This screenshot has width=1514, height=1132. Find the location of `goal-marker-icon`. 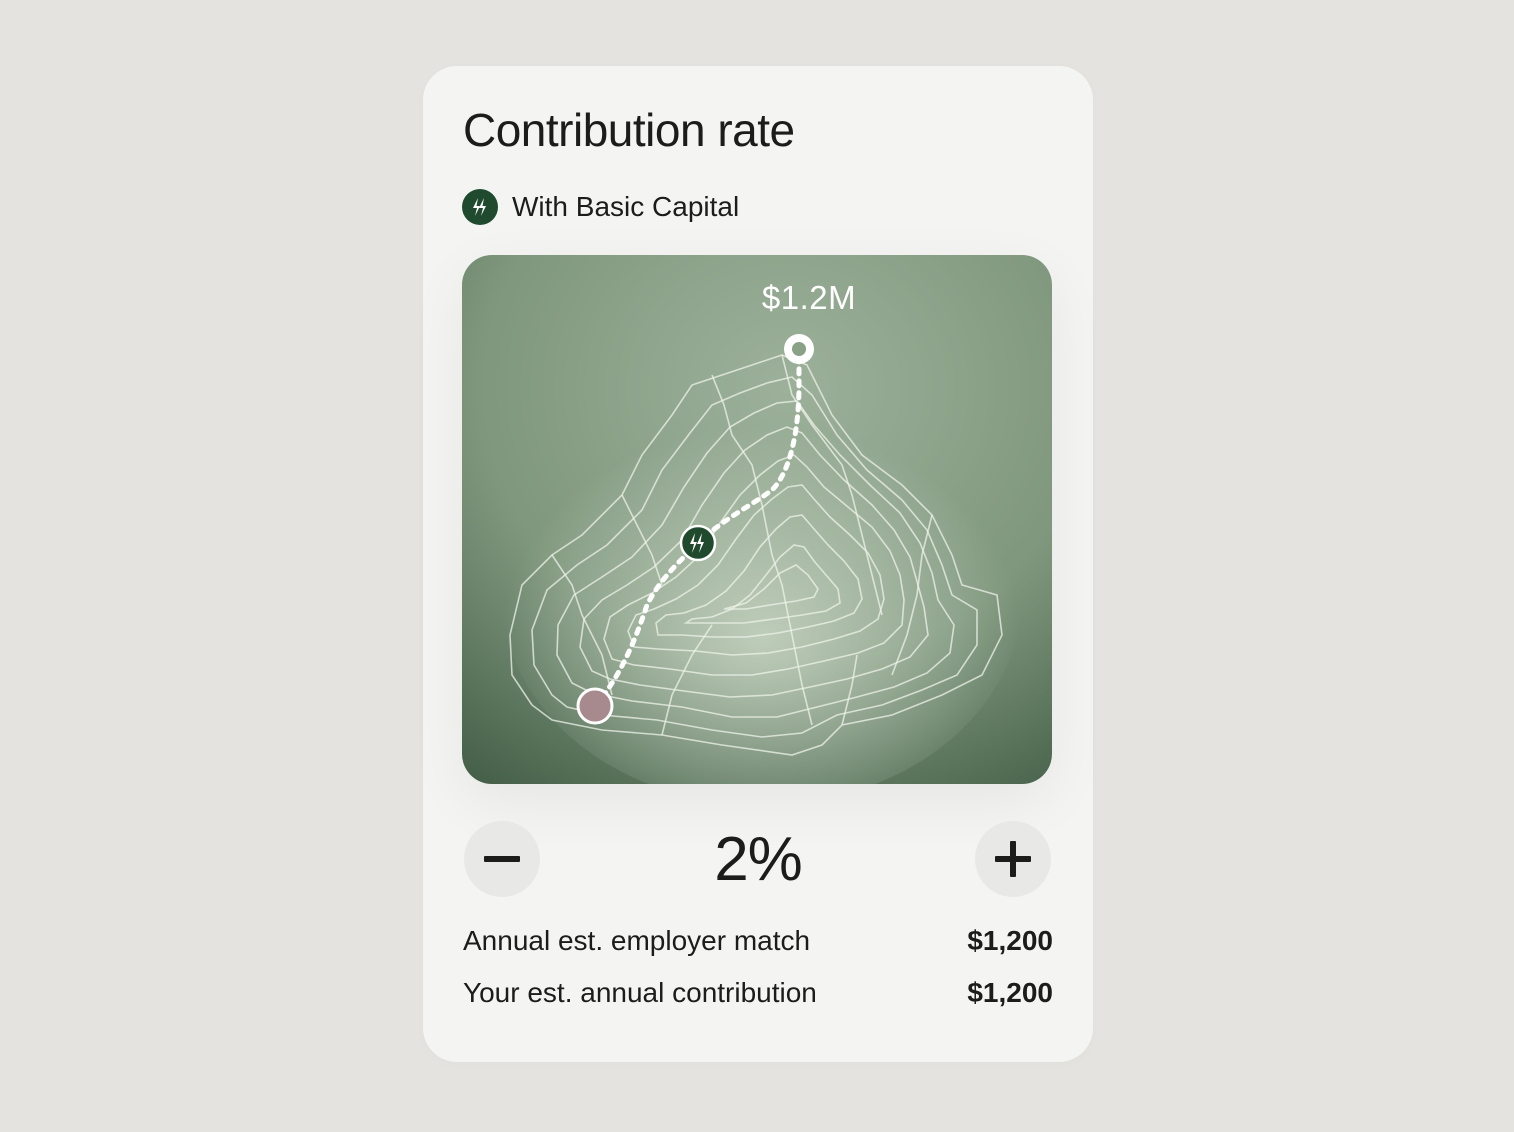

goal-marker-icon is located at coordinates (799, 349).